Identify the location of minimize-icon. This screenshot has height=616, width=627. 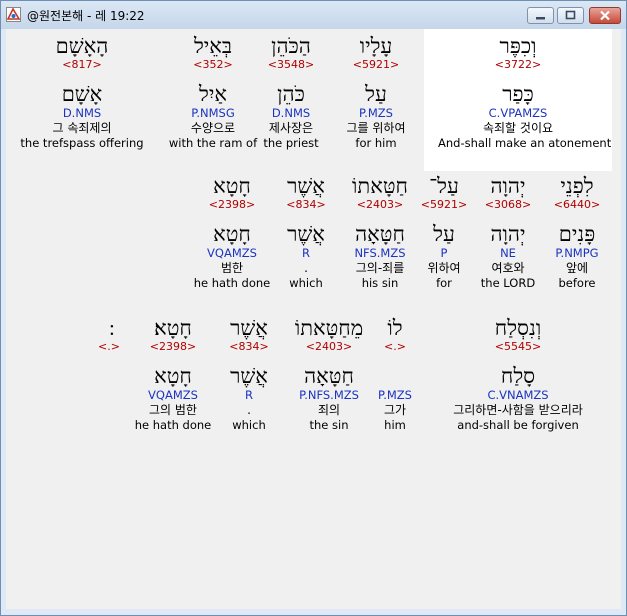
(540, 18).